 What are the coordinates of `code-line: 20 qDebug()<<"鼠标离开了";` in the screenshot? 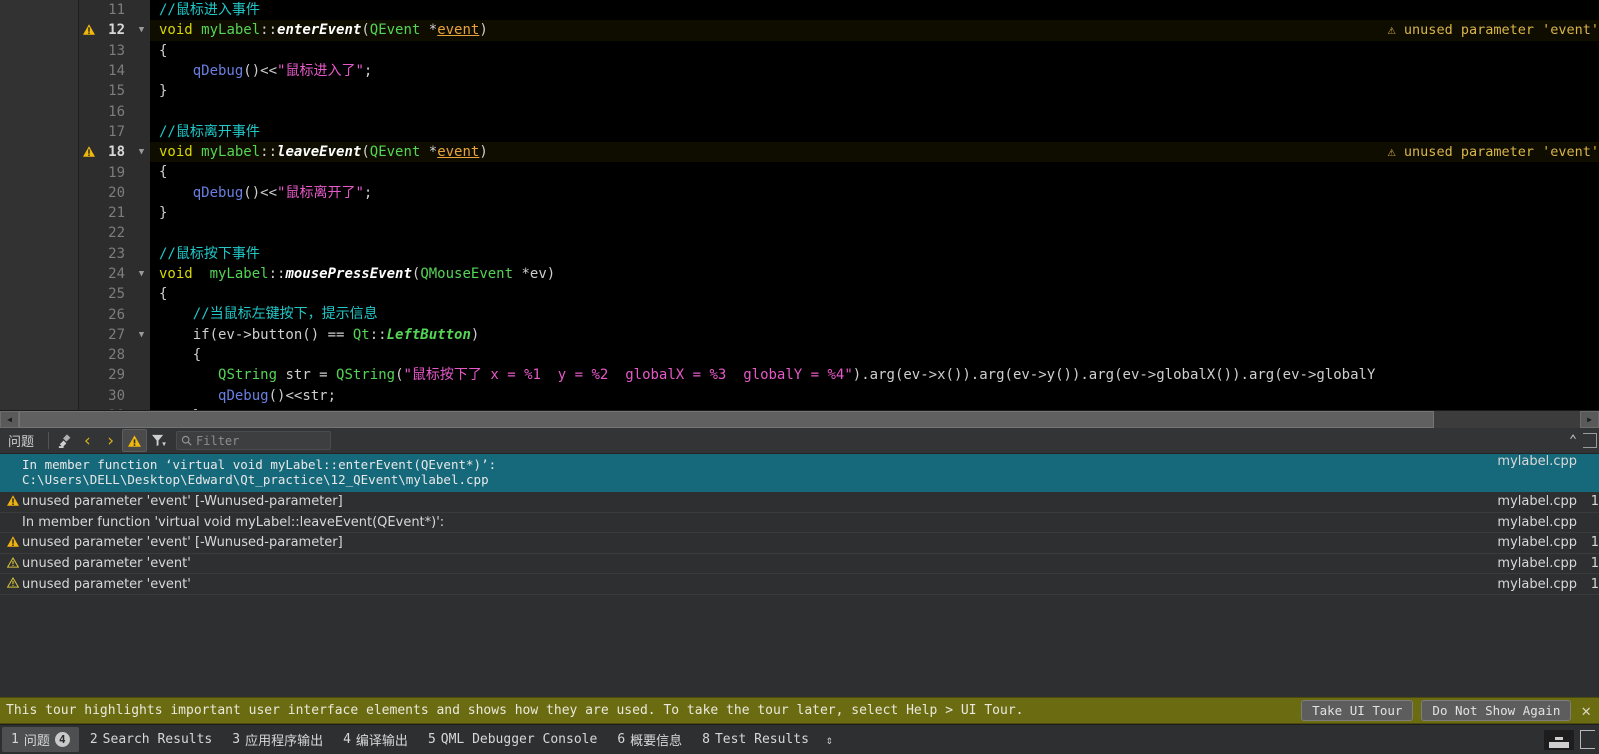 It's located at (839, 192).